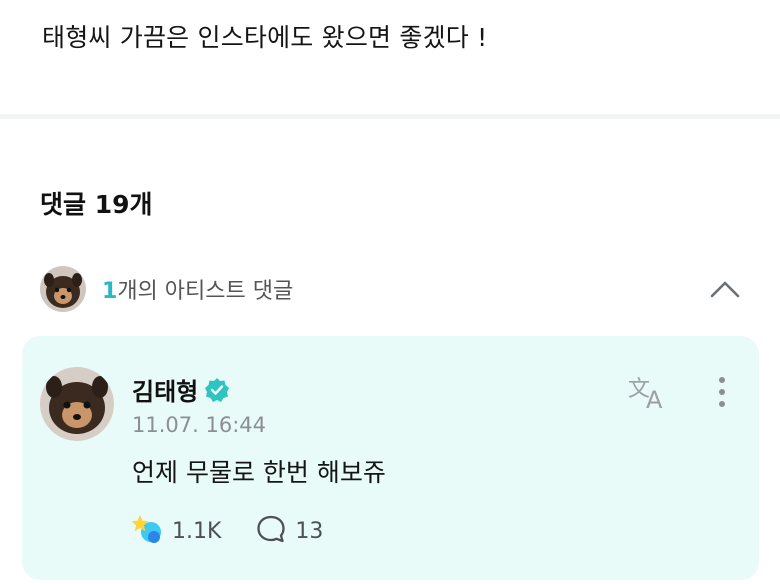 The height and width of the screenshot is (584, 780). Describe the element at coordinates (217, 390) in the screenshot. I see `verified-badge-icon` at that location.